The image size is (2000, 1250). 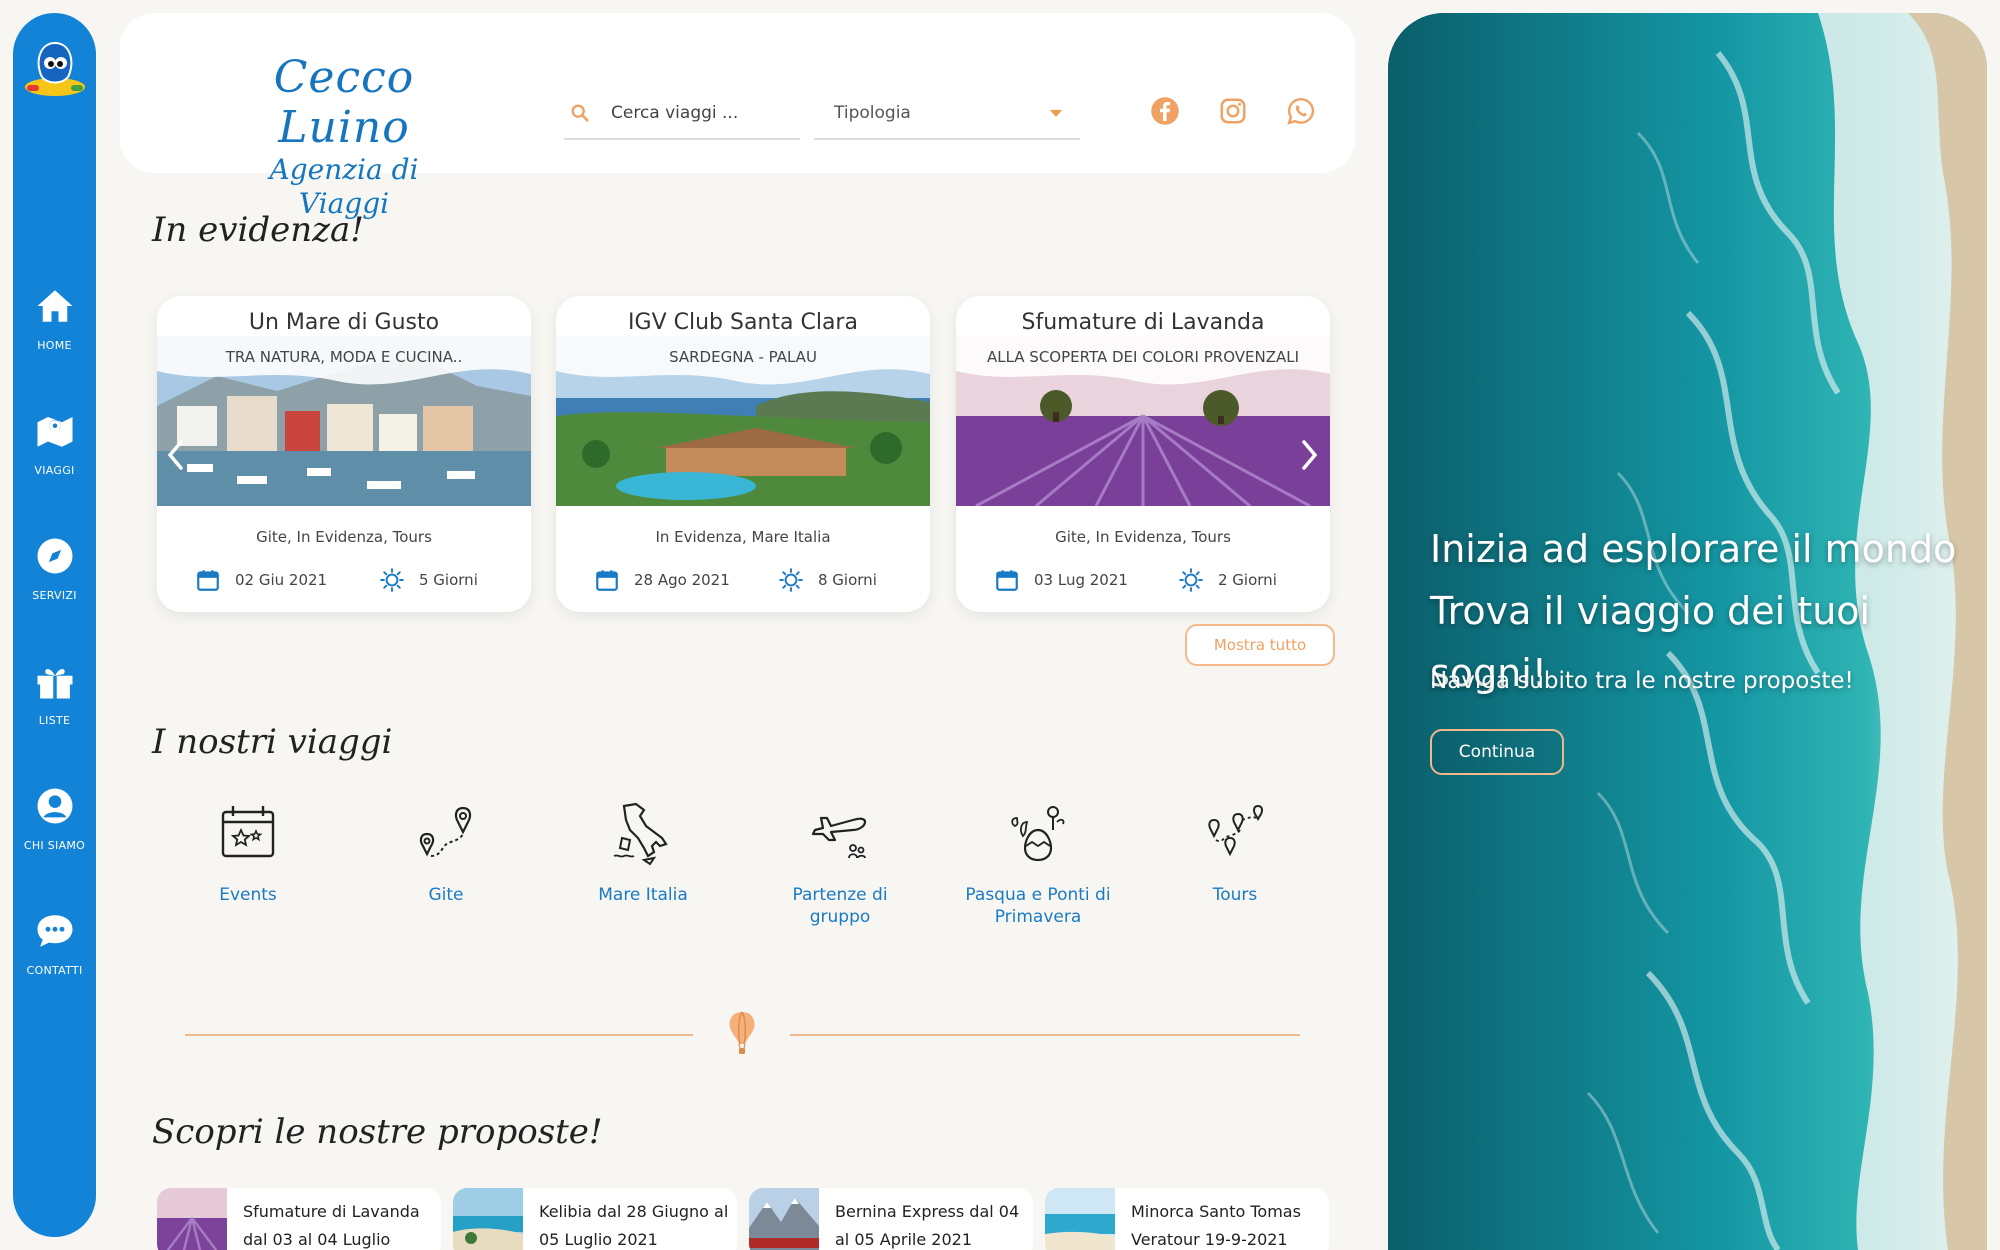 I want to click on featured-title: In evidenza!, so click(x=258, y=230).